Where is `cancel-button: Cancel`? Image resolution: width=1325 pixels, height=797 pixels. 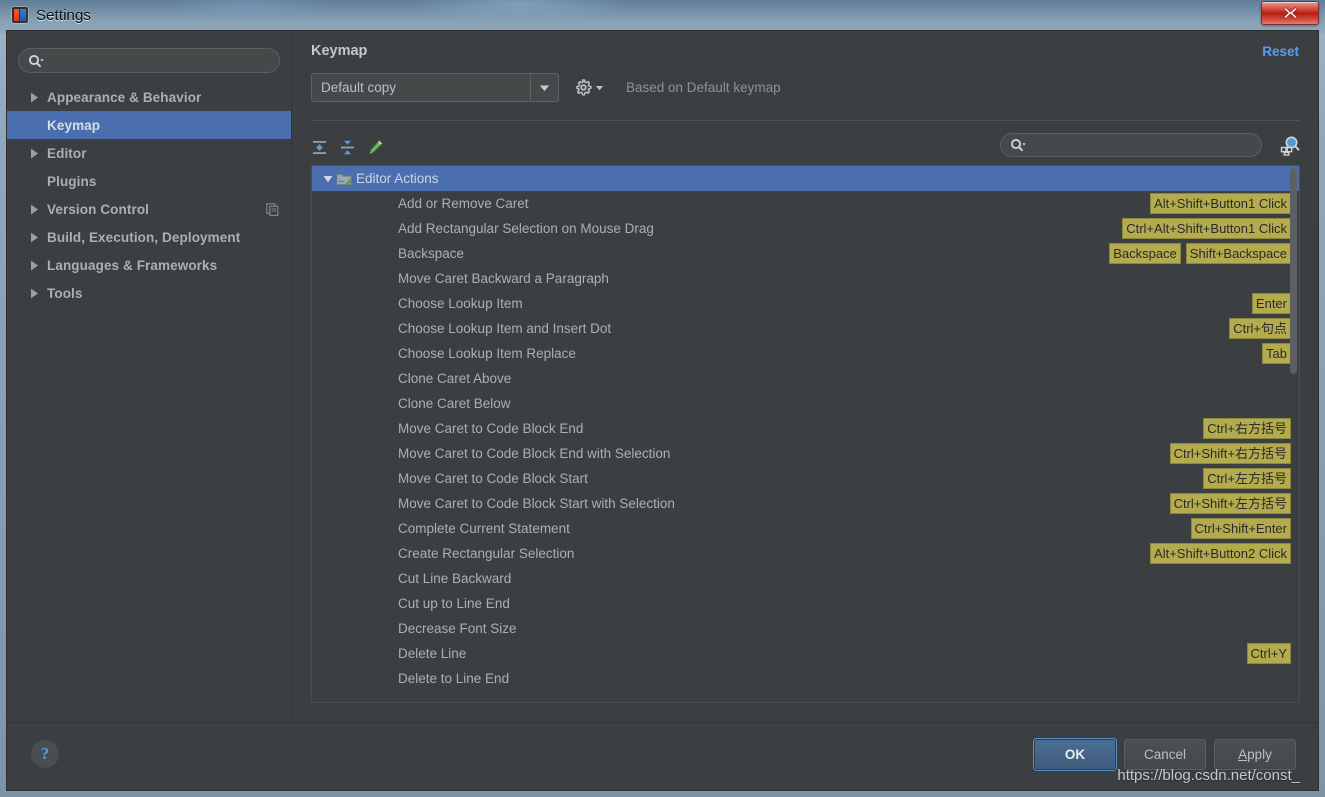
cancel-button: Cancel is located at coordinates (1165, 754).